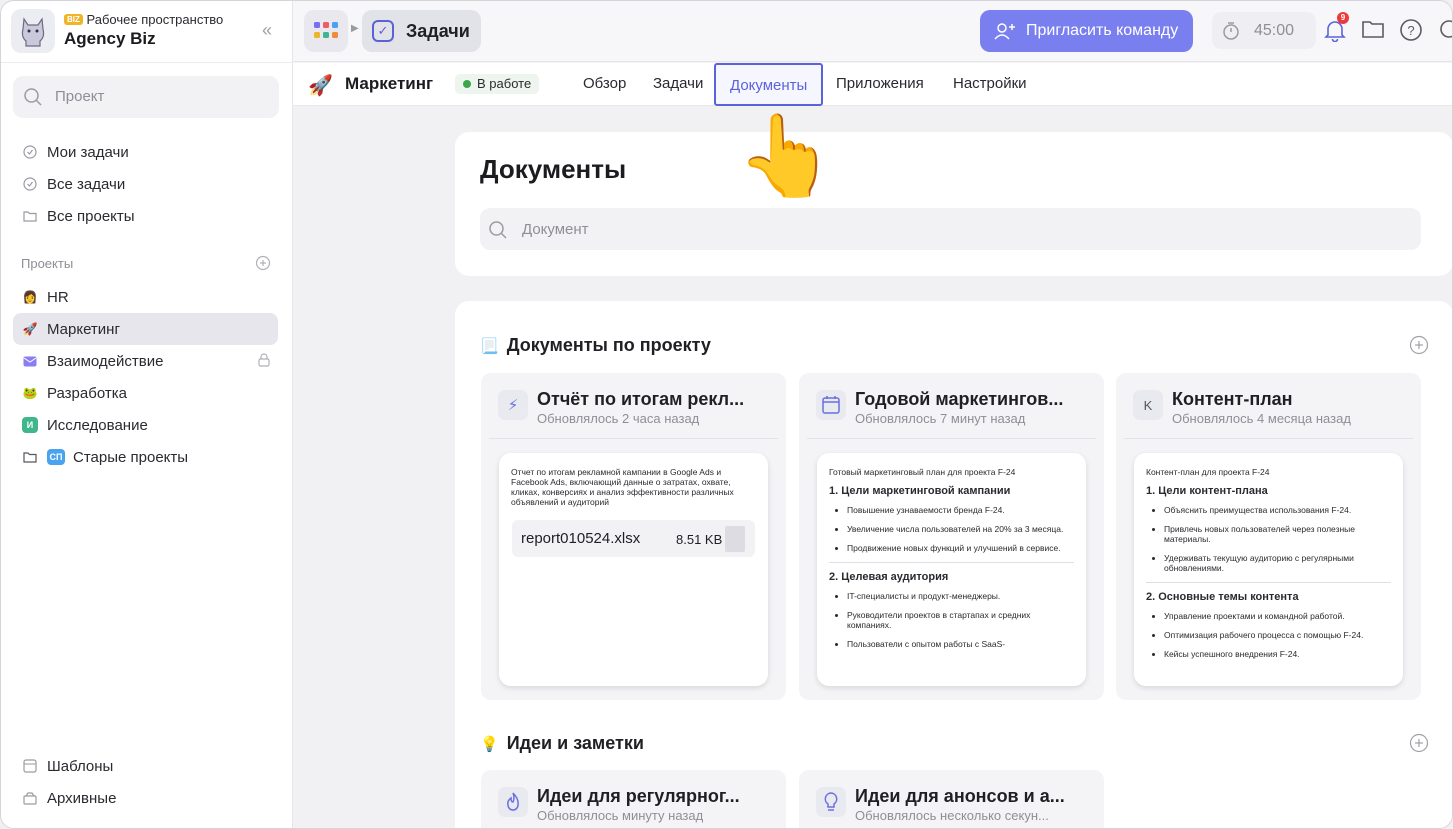 Image resolution: width=1453 pixels, height=829 pixels. What do you see at coordinates (145, 798) in the screenshot?
I see `nav-archive: Архивные` at bounding box center [145, 798].